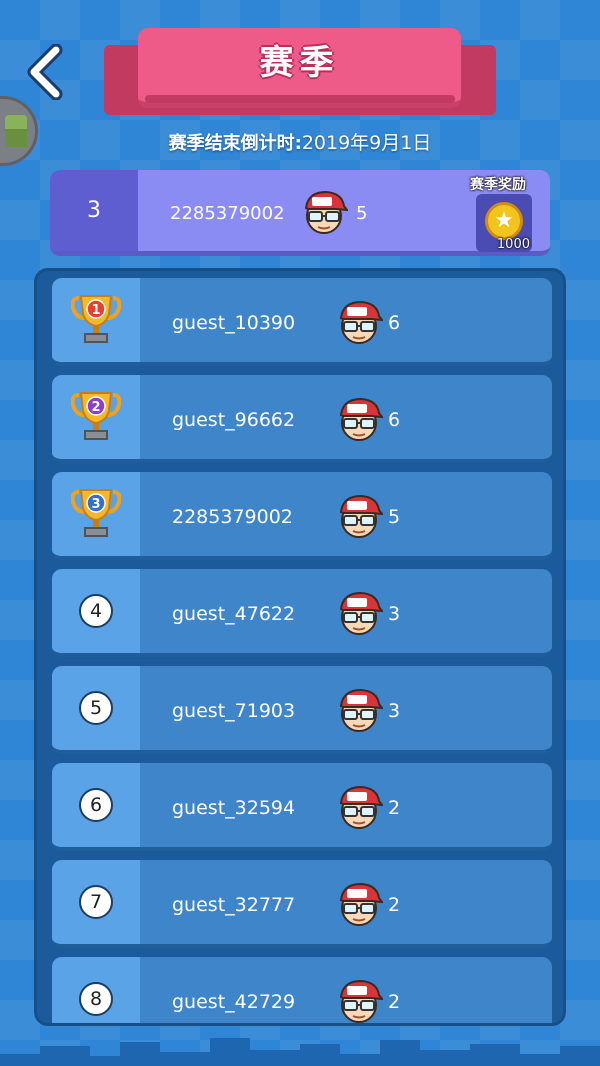  Describe the element at coordinates (94, 210) in the screenshot. I see `my-rank-number: 3` at that location.